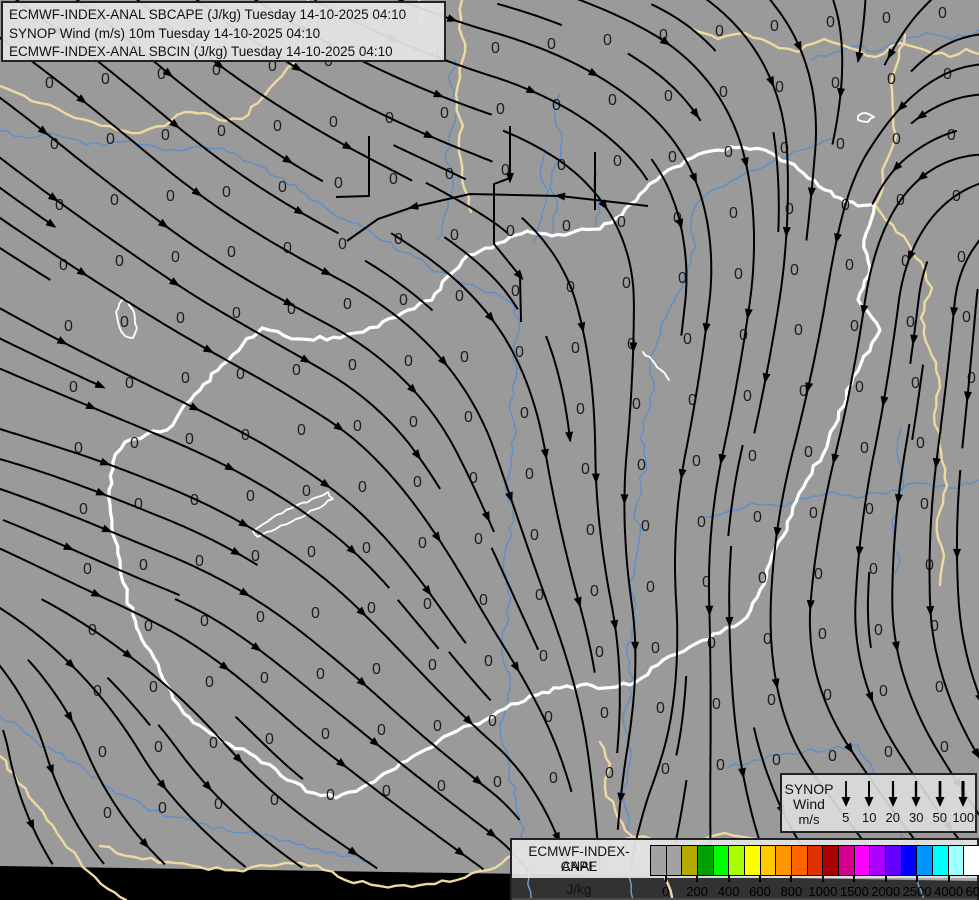  What do you see at coordinates (893, 804) in the screenshot?
I see `wind-speed-item: 20` at bounding box center [893, 804].